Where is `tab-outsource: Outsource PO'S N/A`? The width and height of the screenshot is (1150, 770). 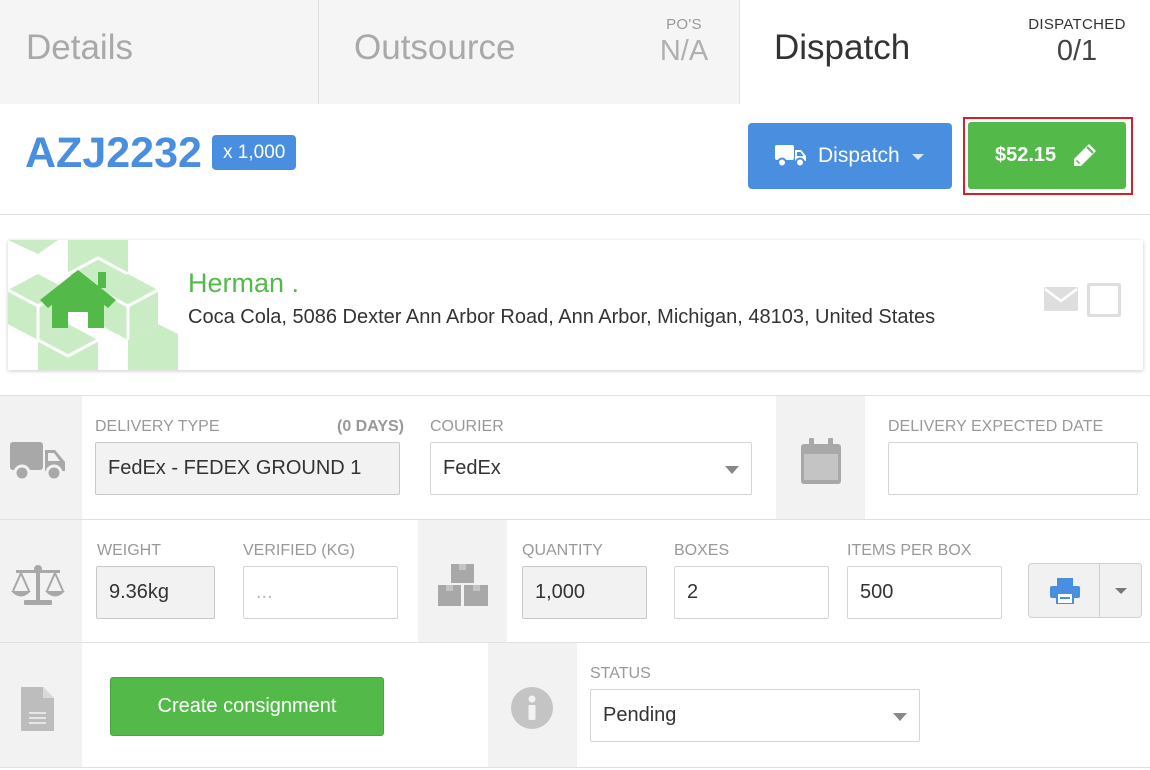
tab-outsource: Outsource PO'S N/A is located at coordinates (529, 52).